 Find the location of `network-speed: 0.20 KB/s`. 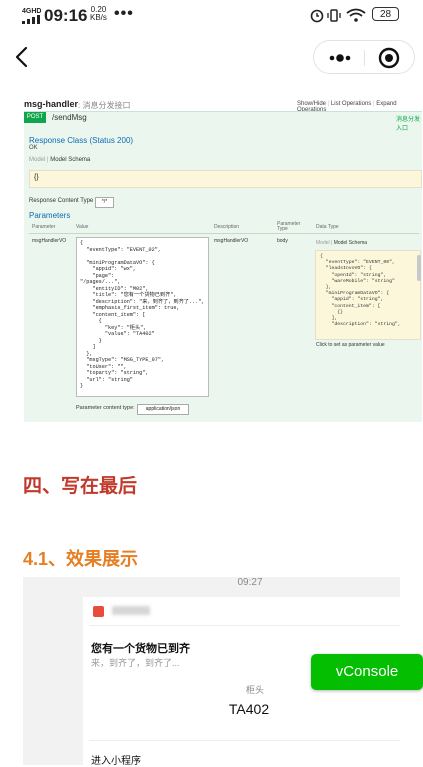

network-speed: 0.20 KB/s is located at coordinates (98, 14).